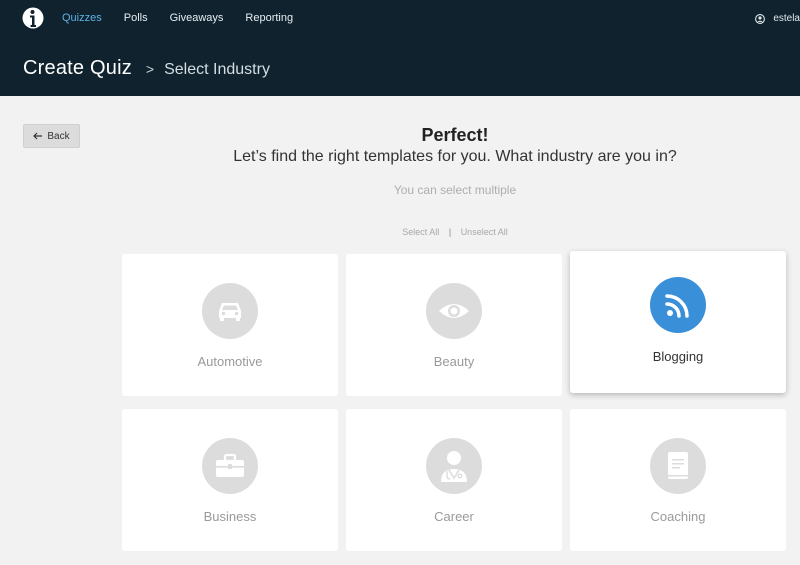 The width and height of the screenshot is (800, 565). Describe the element at coordinates (454, 516) in the screenshot. I see `industry-label: Career` at that location.